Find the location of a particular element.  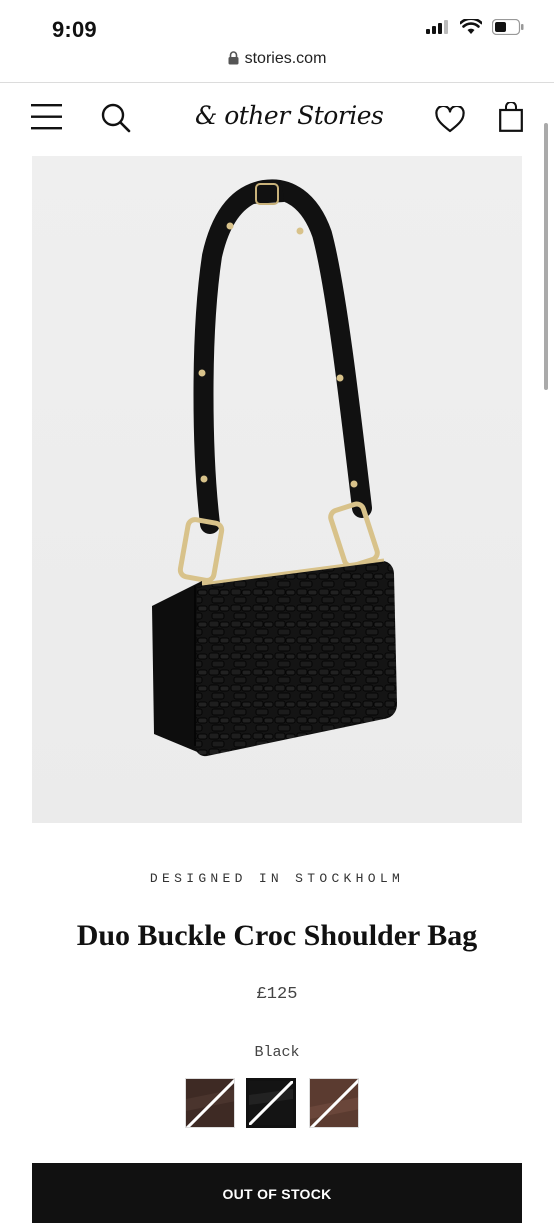

page-scrollbar is located at coordinates (546, 256).